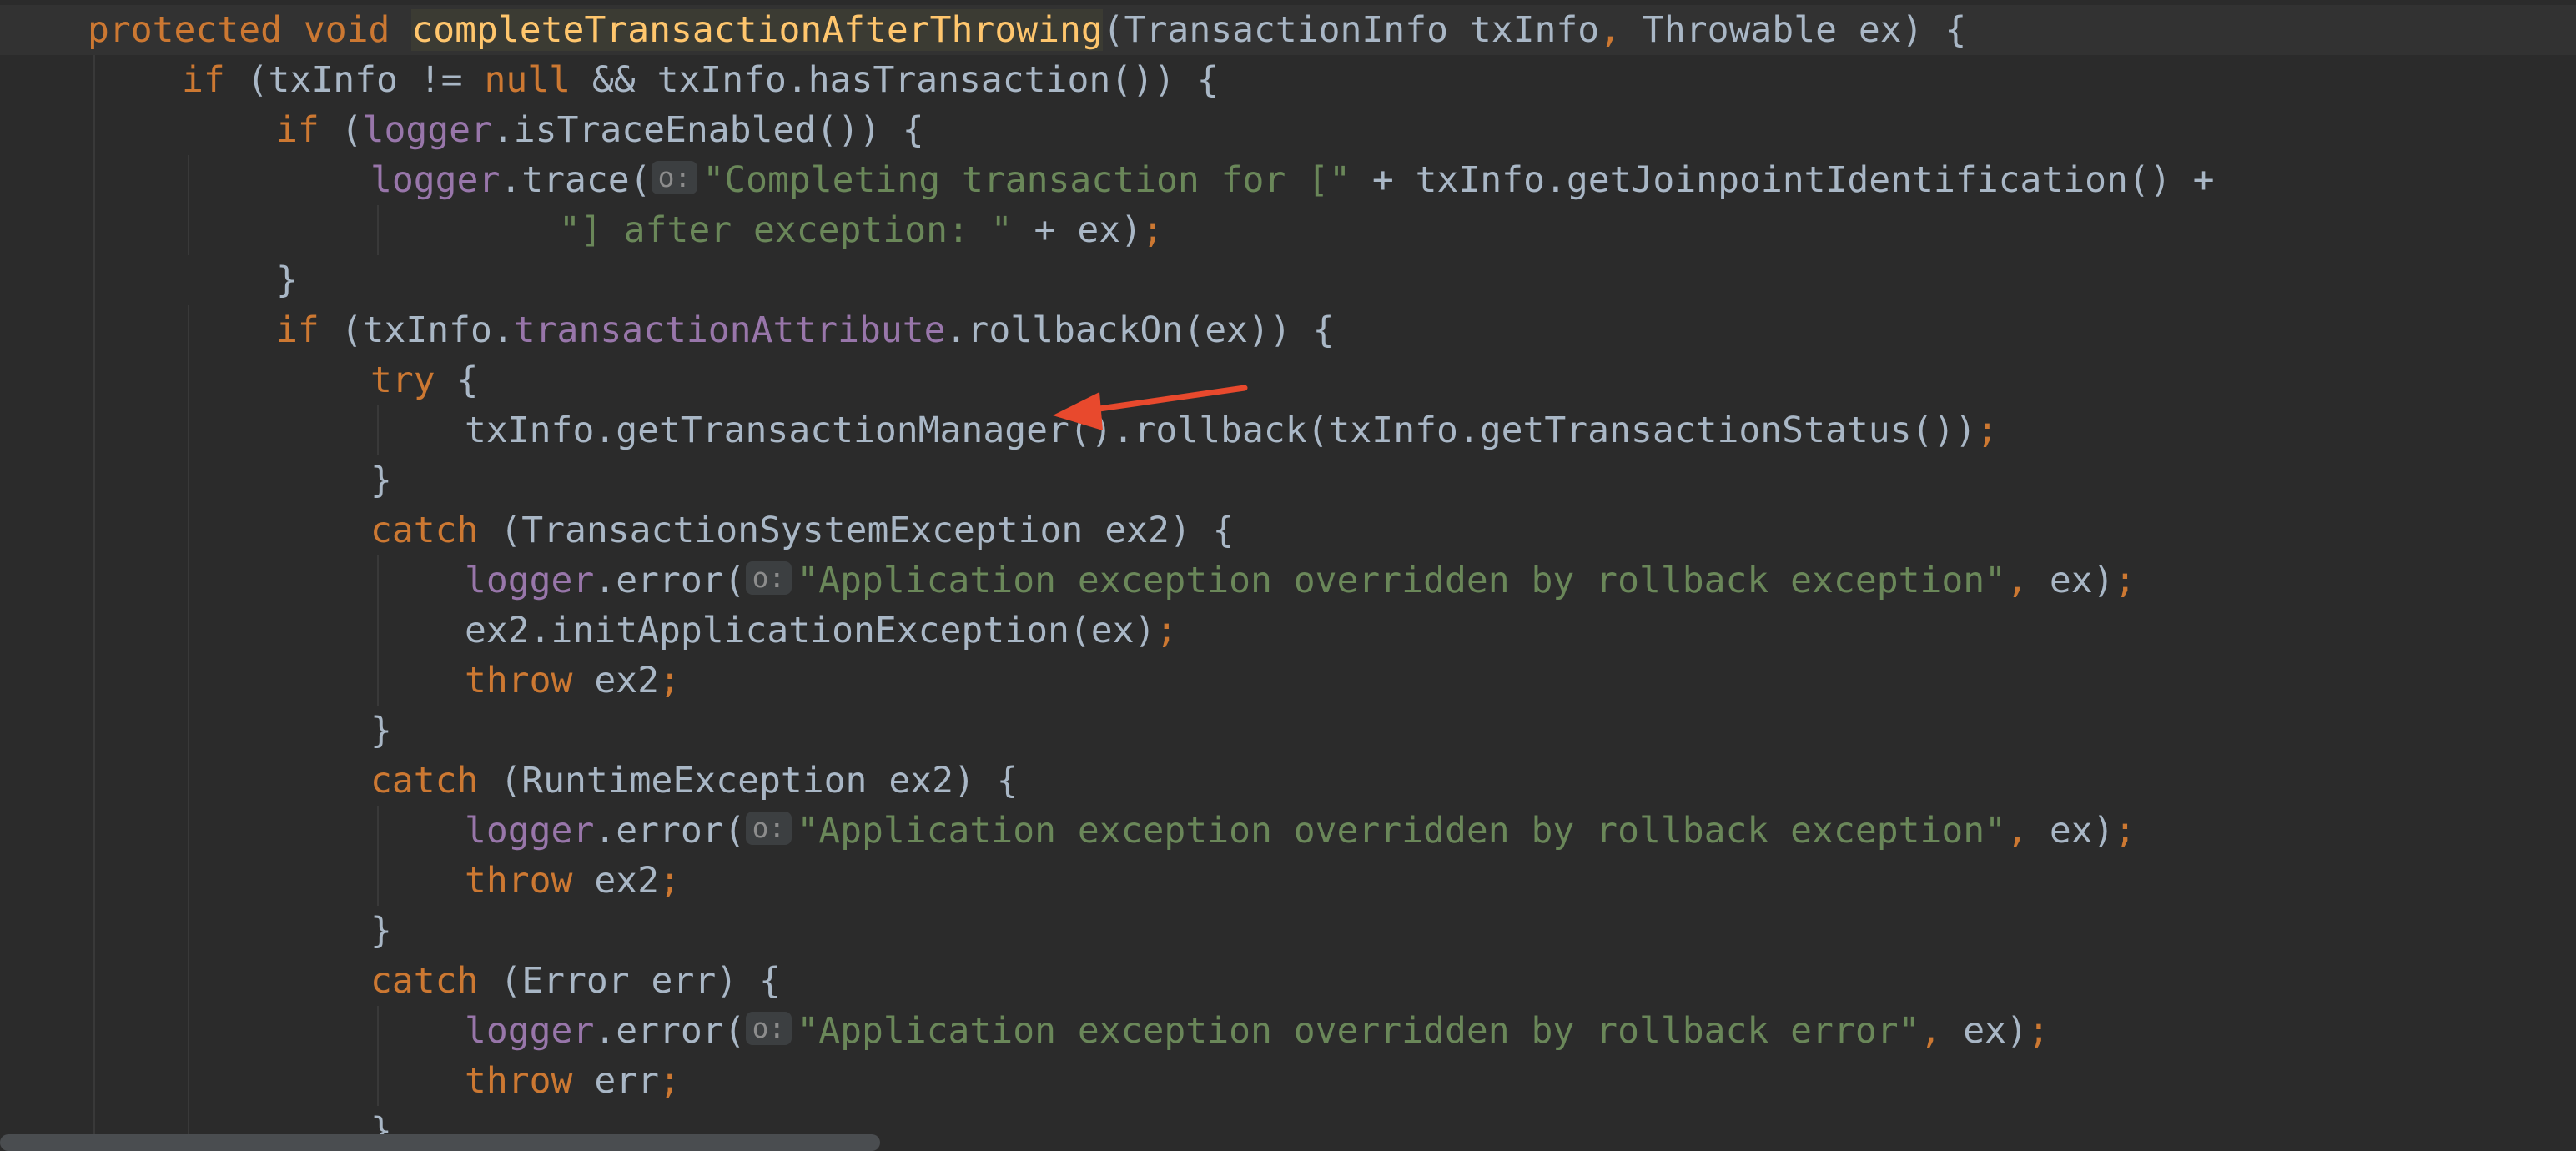  What do you see at coordinates (341, 130) in the screenshot?
I see `code-token: (` at bounding box center [341, 130].